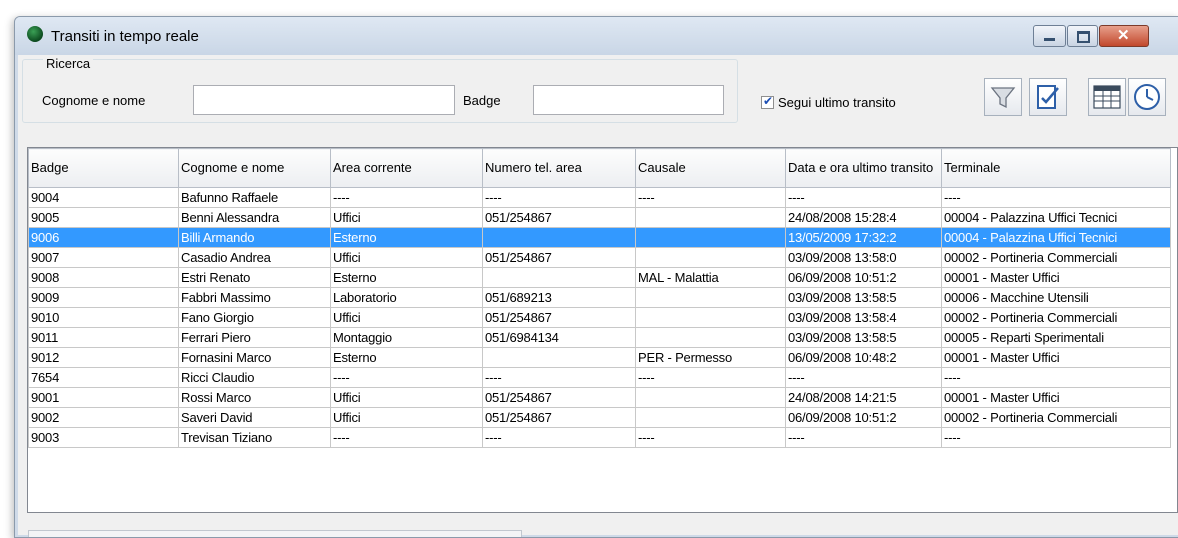 The height and width of the screenshot is (538, 1178). Describe the element at coordinates (406, 168) in the screenshot. I see `column-header: Area corrente` at that location.